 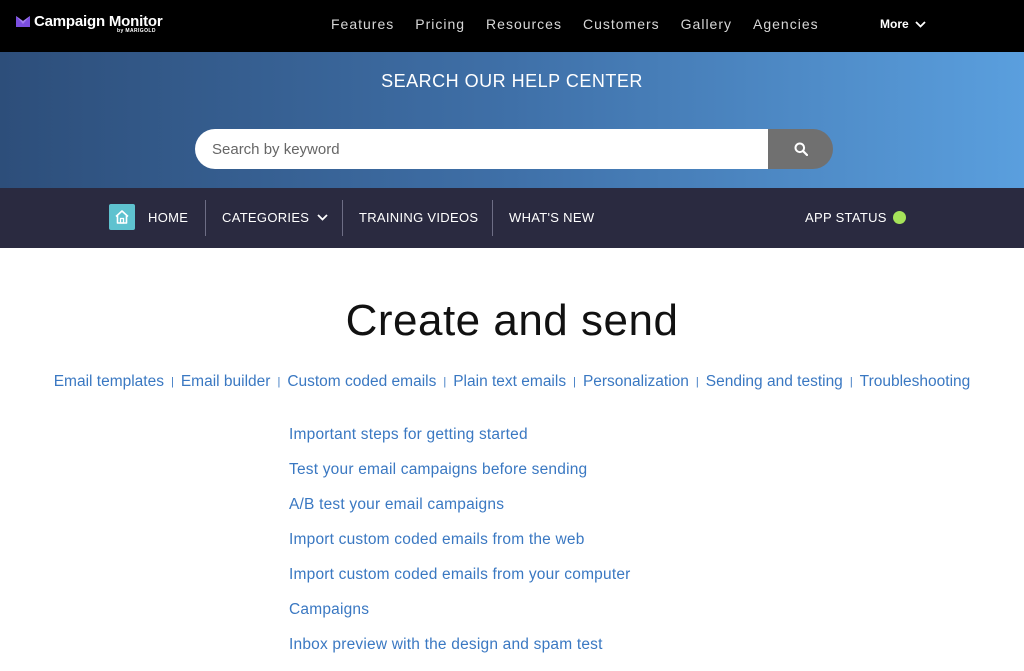 What do you see at coordinates (23, 21) in the screenshot?
I see `campaign-monitor-logo-icon` at bounding box center [23, 21].